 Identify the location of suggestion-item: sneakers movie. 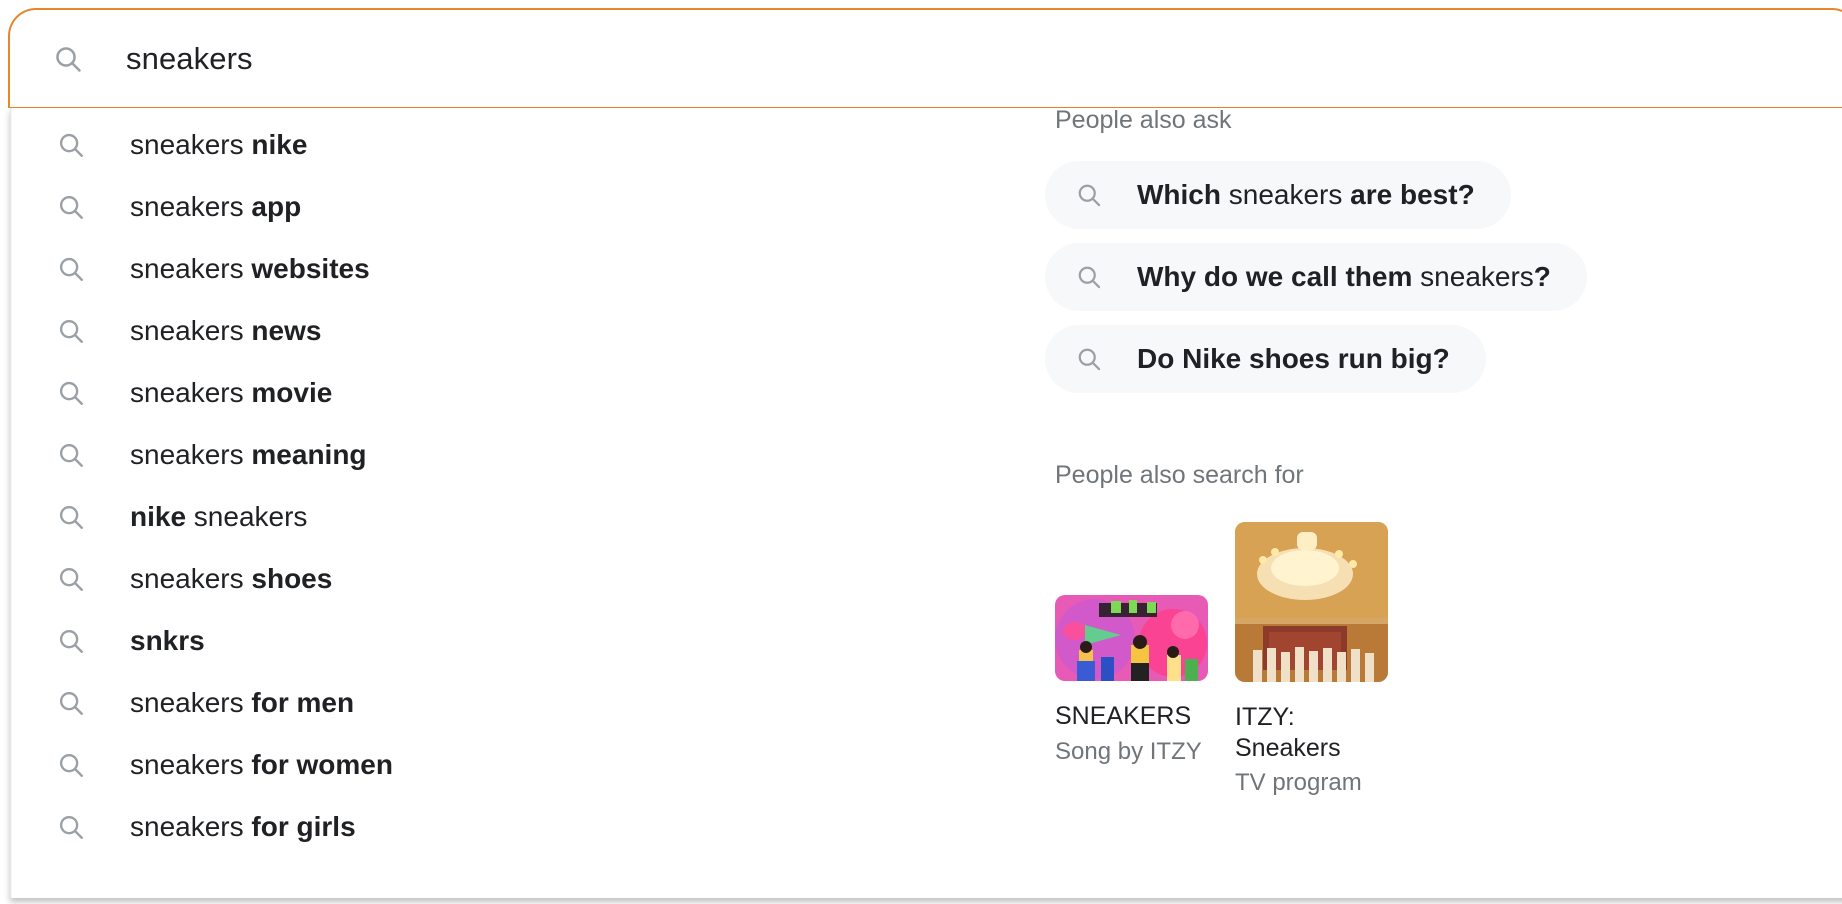
(515, 393).